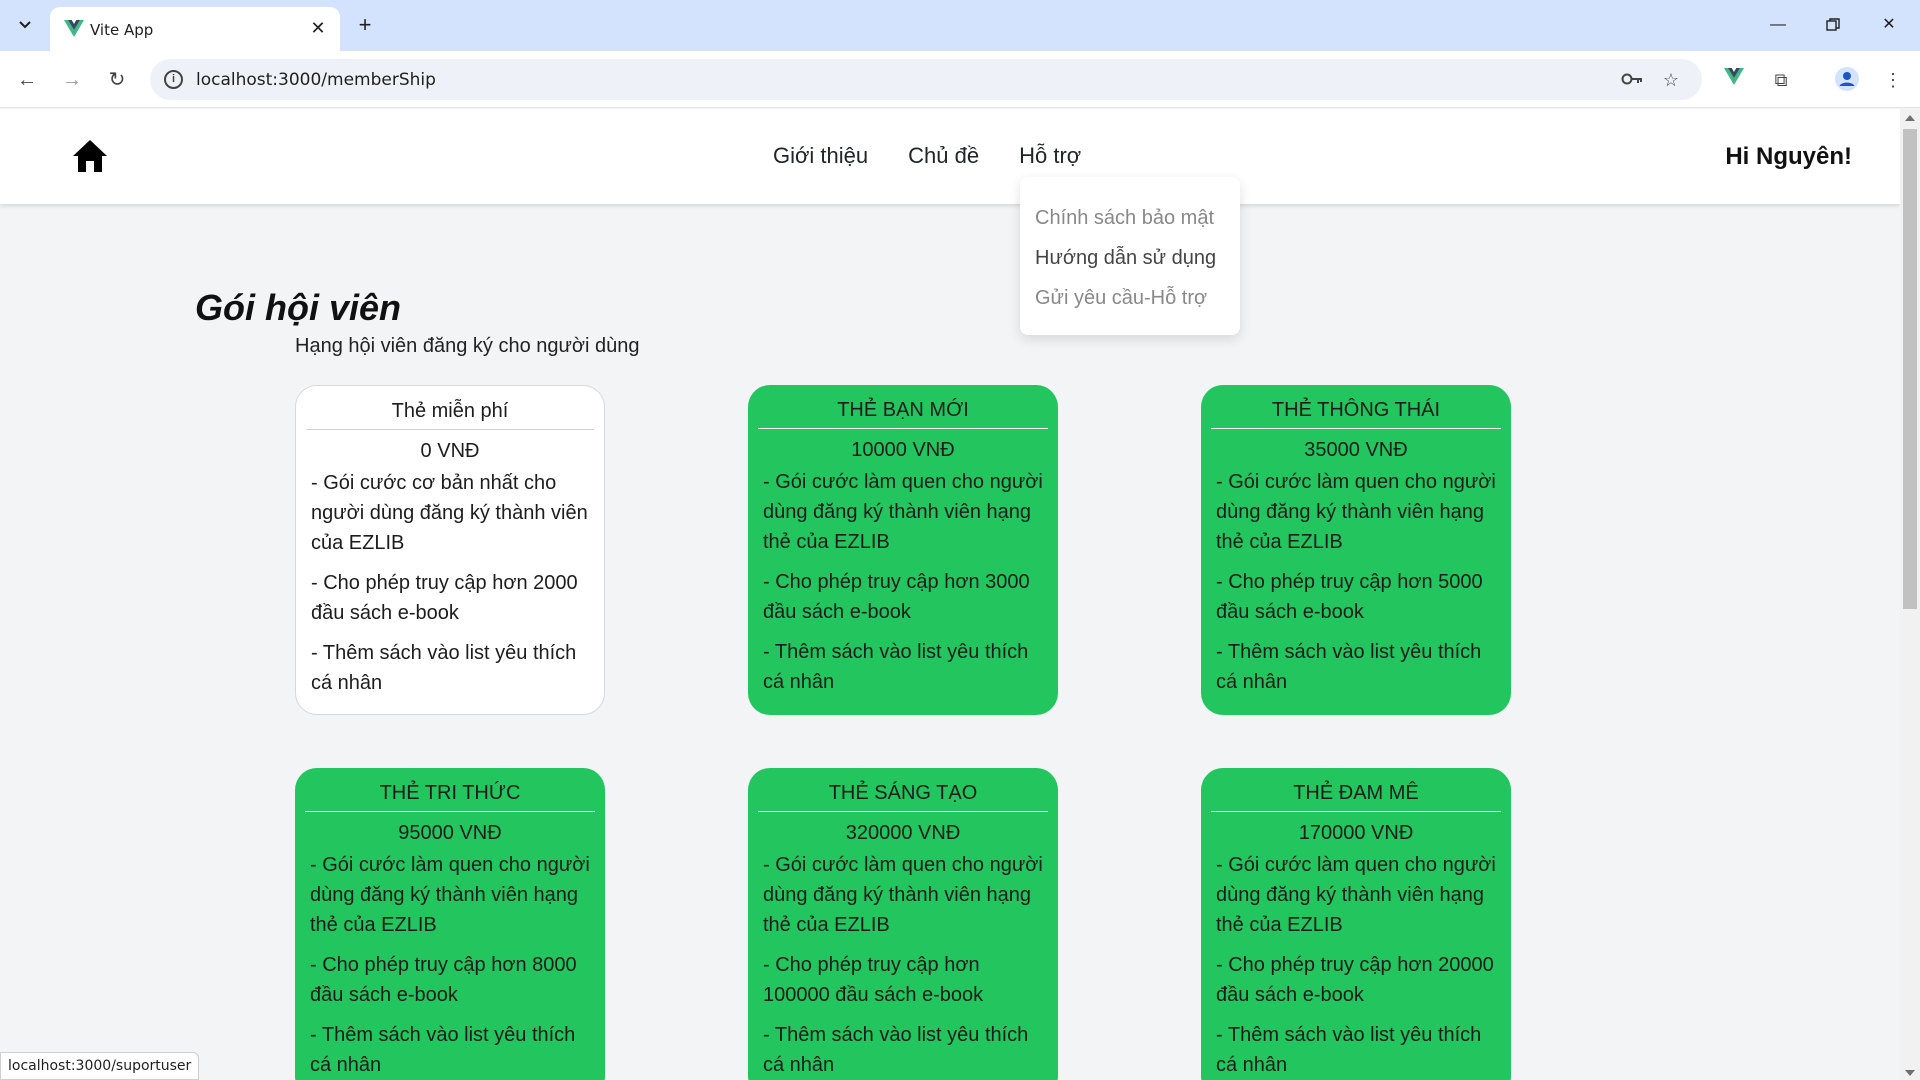 This screenshot has width=1920, height=1080. What do you see at coordinates (1356, 450) in the screenshot?
I see `card-price: 35000 VNĐ` at bounding box center [1356, 450].